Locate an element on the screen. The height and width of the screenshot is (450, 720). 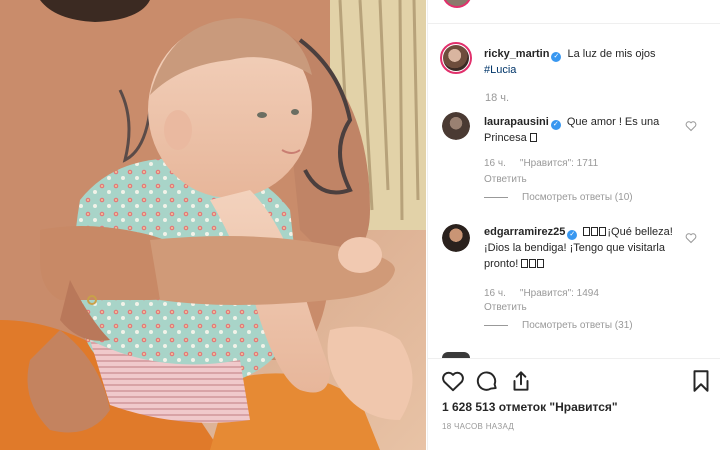
bookmark-icon is located at coordinates (701, 381).